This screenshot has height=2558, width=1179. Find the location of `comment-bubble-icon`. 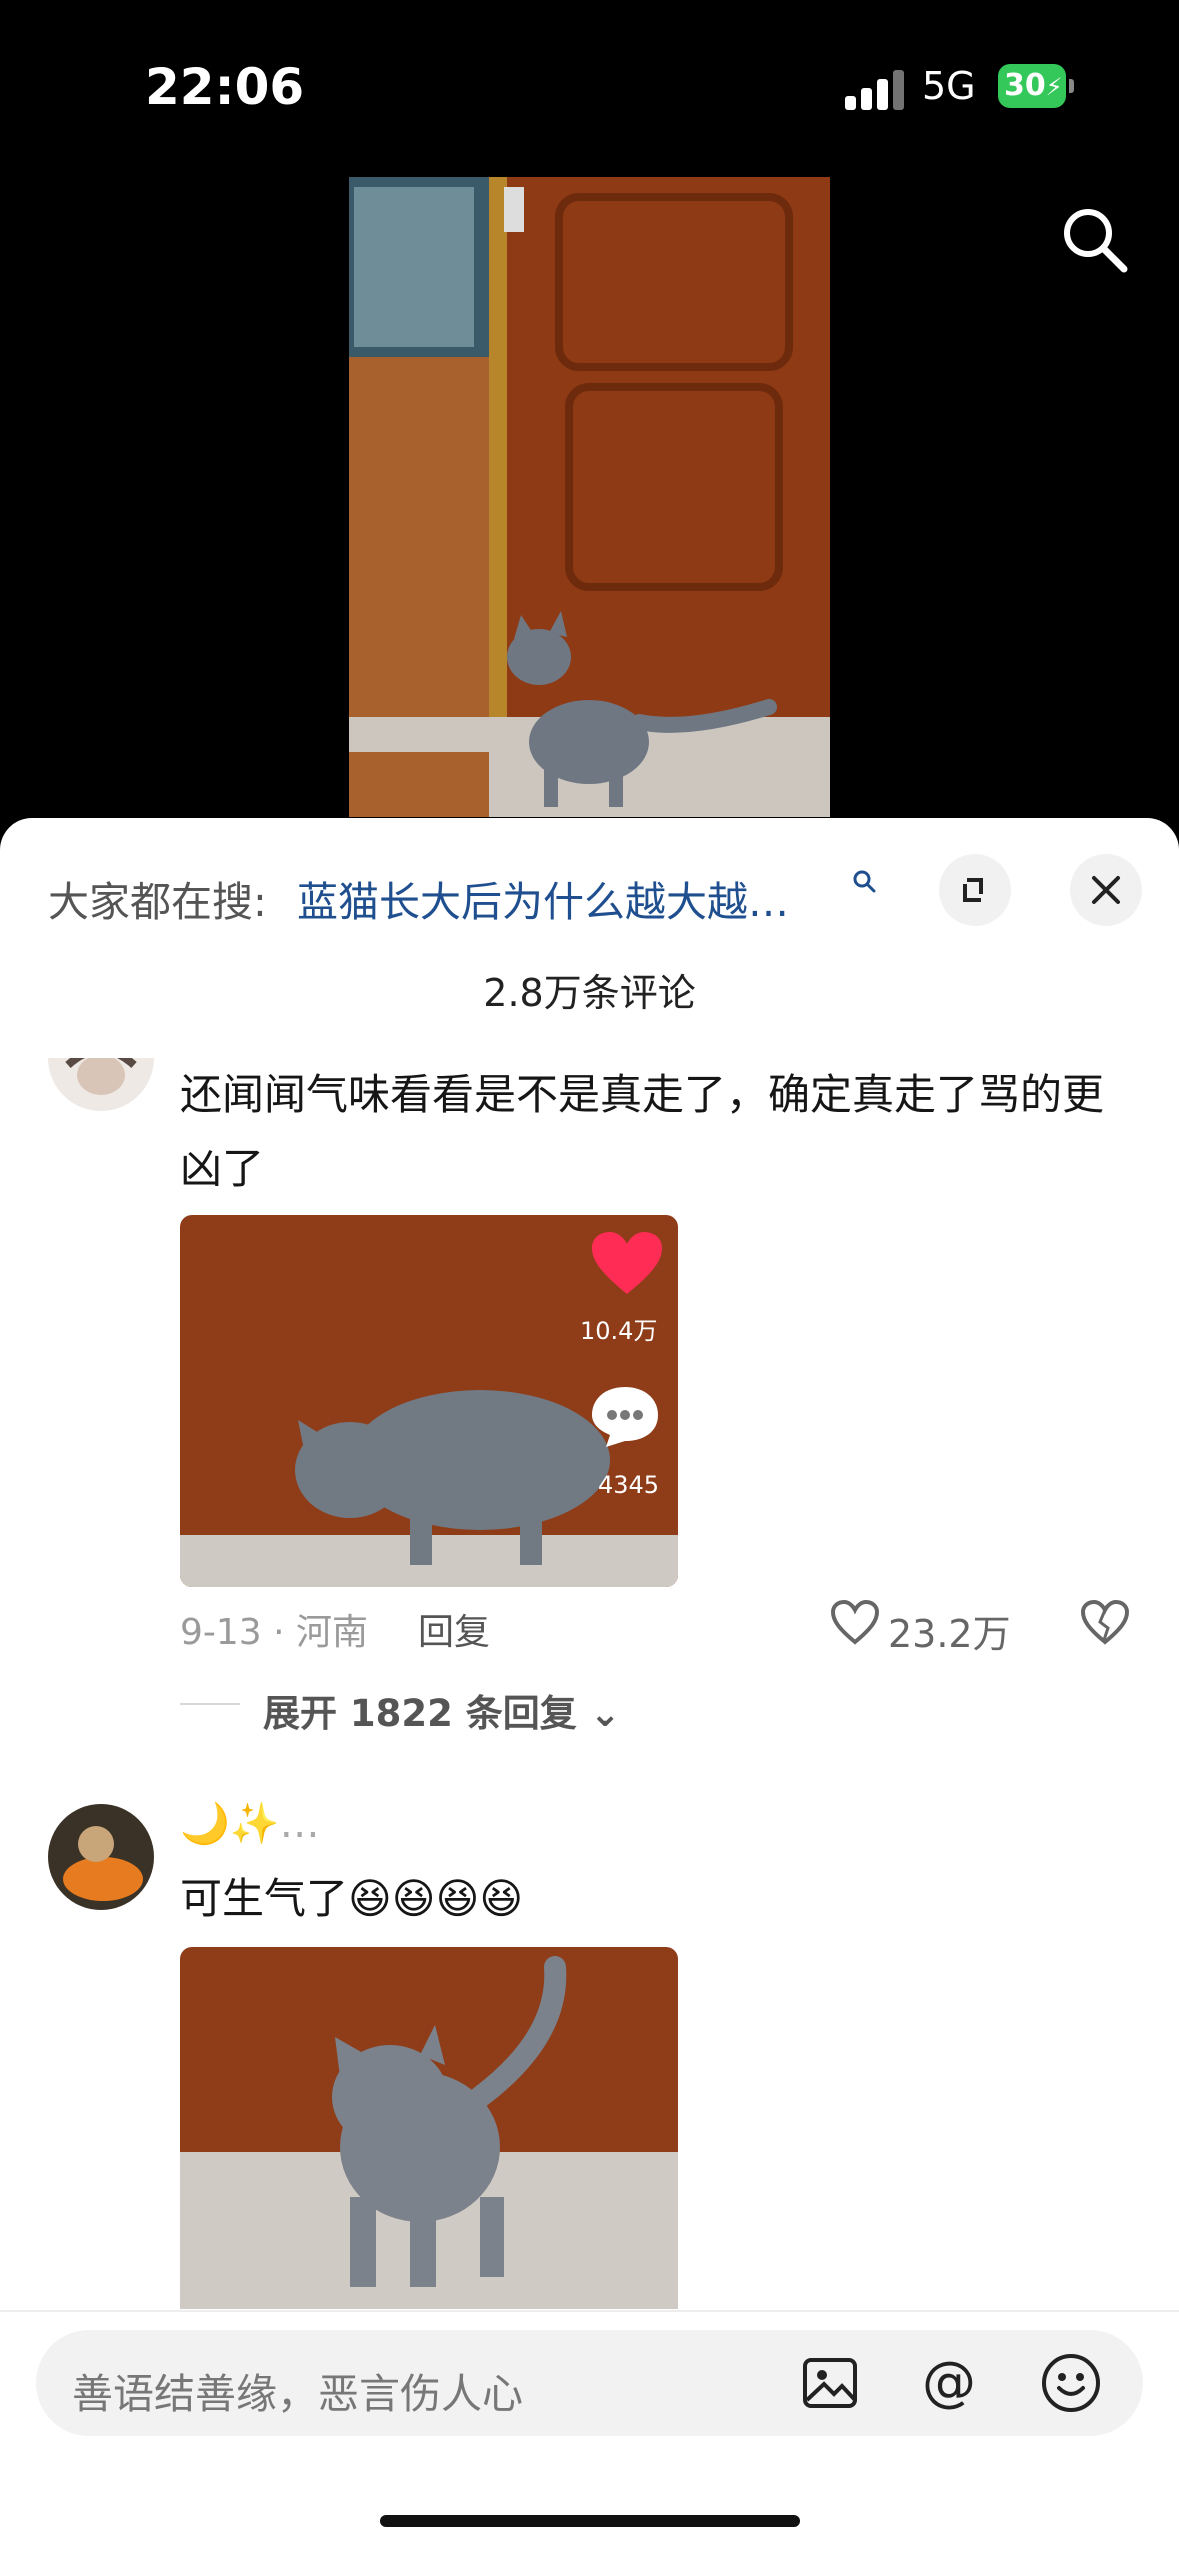

comment-bubble-icon is located at coordinates (625, 1417).